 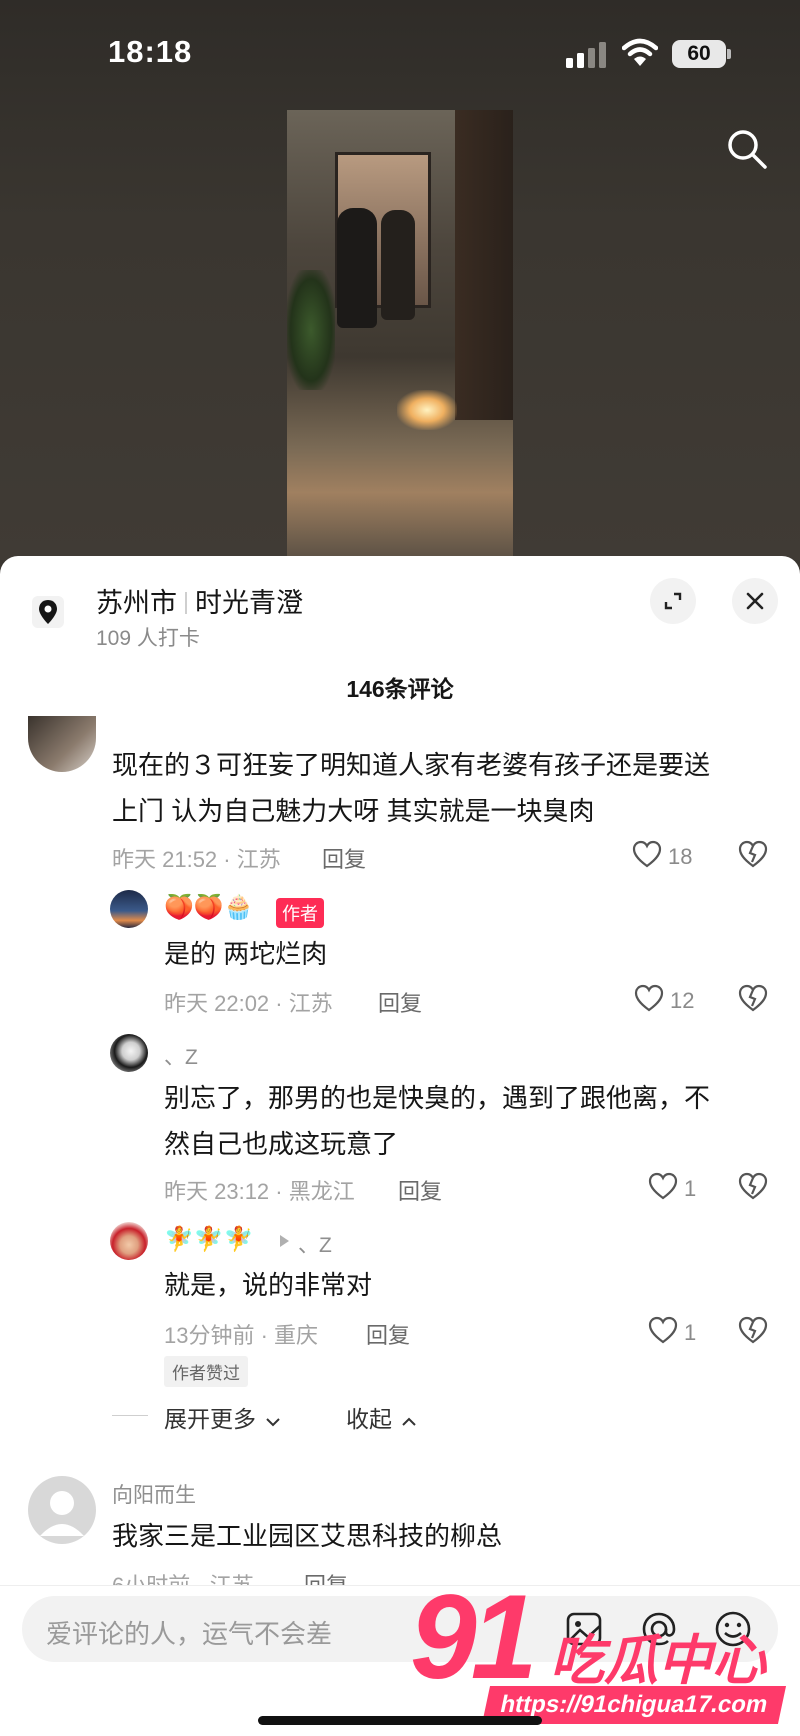 What do you see at coordinates (400, 335) in the screenshot?
I see `video-frame` at bounding box center [400, 335].